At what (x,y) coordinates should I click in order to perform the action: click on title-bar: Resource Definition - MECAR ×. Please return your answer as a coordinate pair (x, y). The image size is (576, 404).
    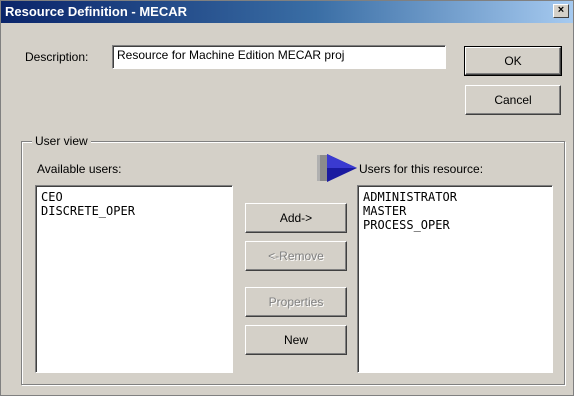
    Looking at the image, I should click on (287, 12).